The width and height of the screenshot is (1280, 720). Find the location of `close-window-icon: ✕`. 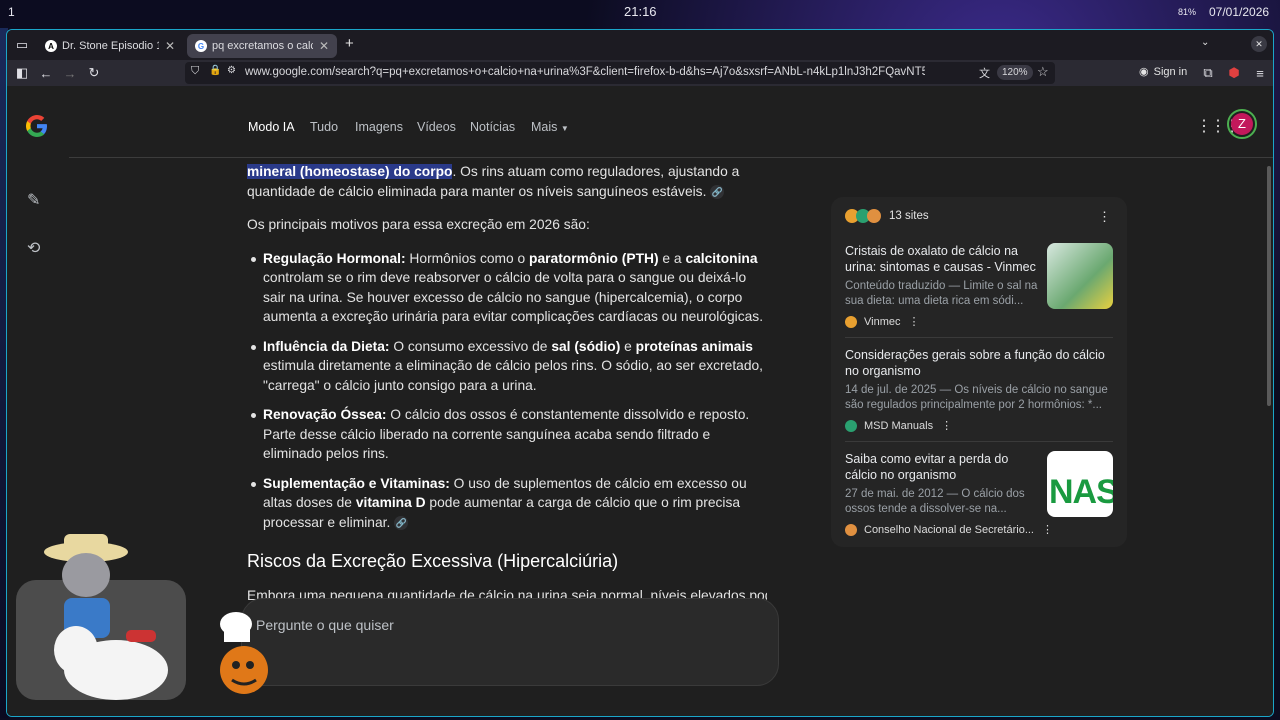

close-window-icon: ✕ is located at coordinates (1259, 44).